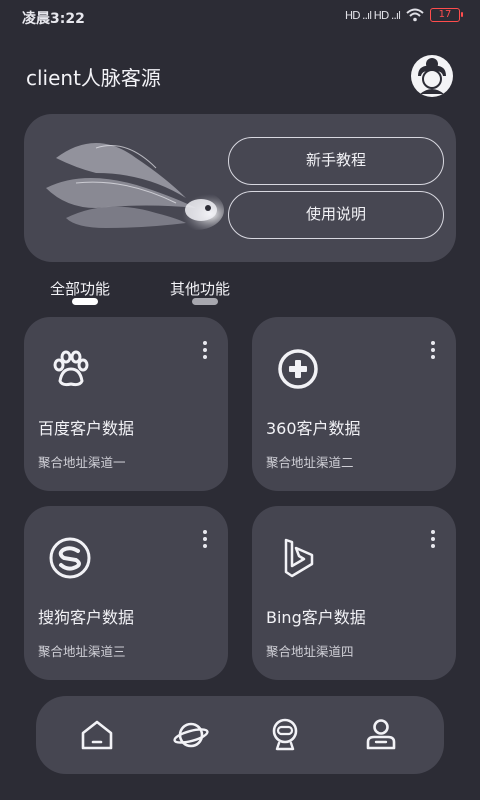  Describe the element at coordinates (354, 404) in the screenshot. I see `card-360: 360客户数据 聚合地址渠道二` at that location.